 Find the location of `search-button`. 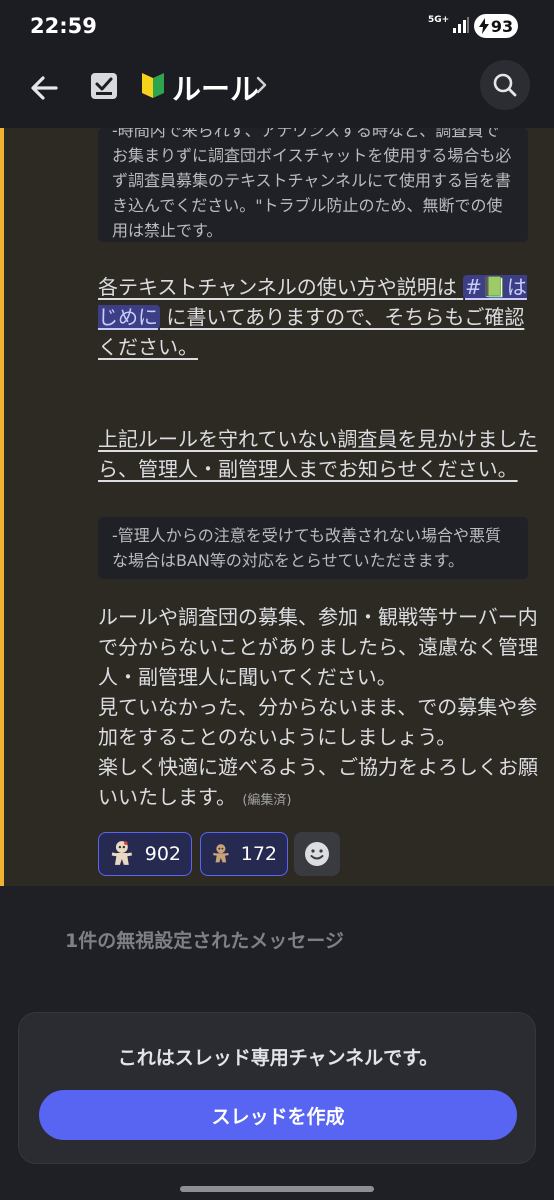

search-button is located at coordinates (505, 85).